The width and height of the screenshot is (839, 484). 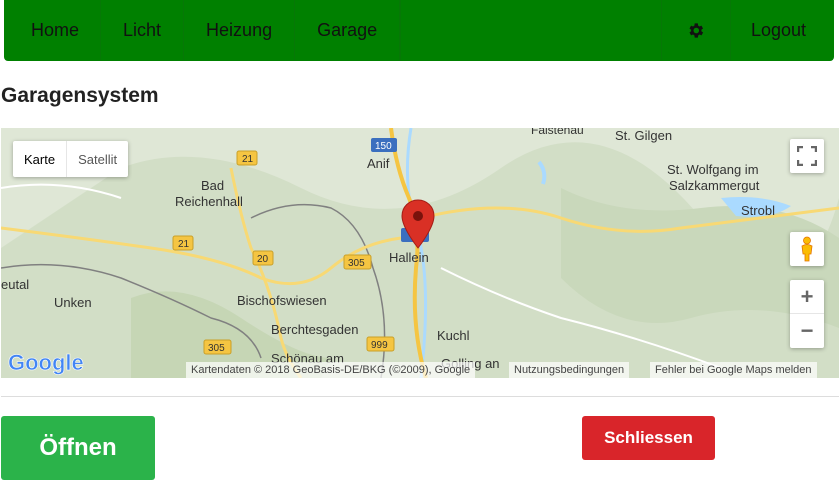 I want to click on map-terms-link: Nutzungsbedingungen, so click(x=569, y=370).